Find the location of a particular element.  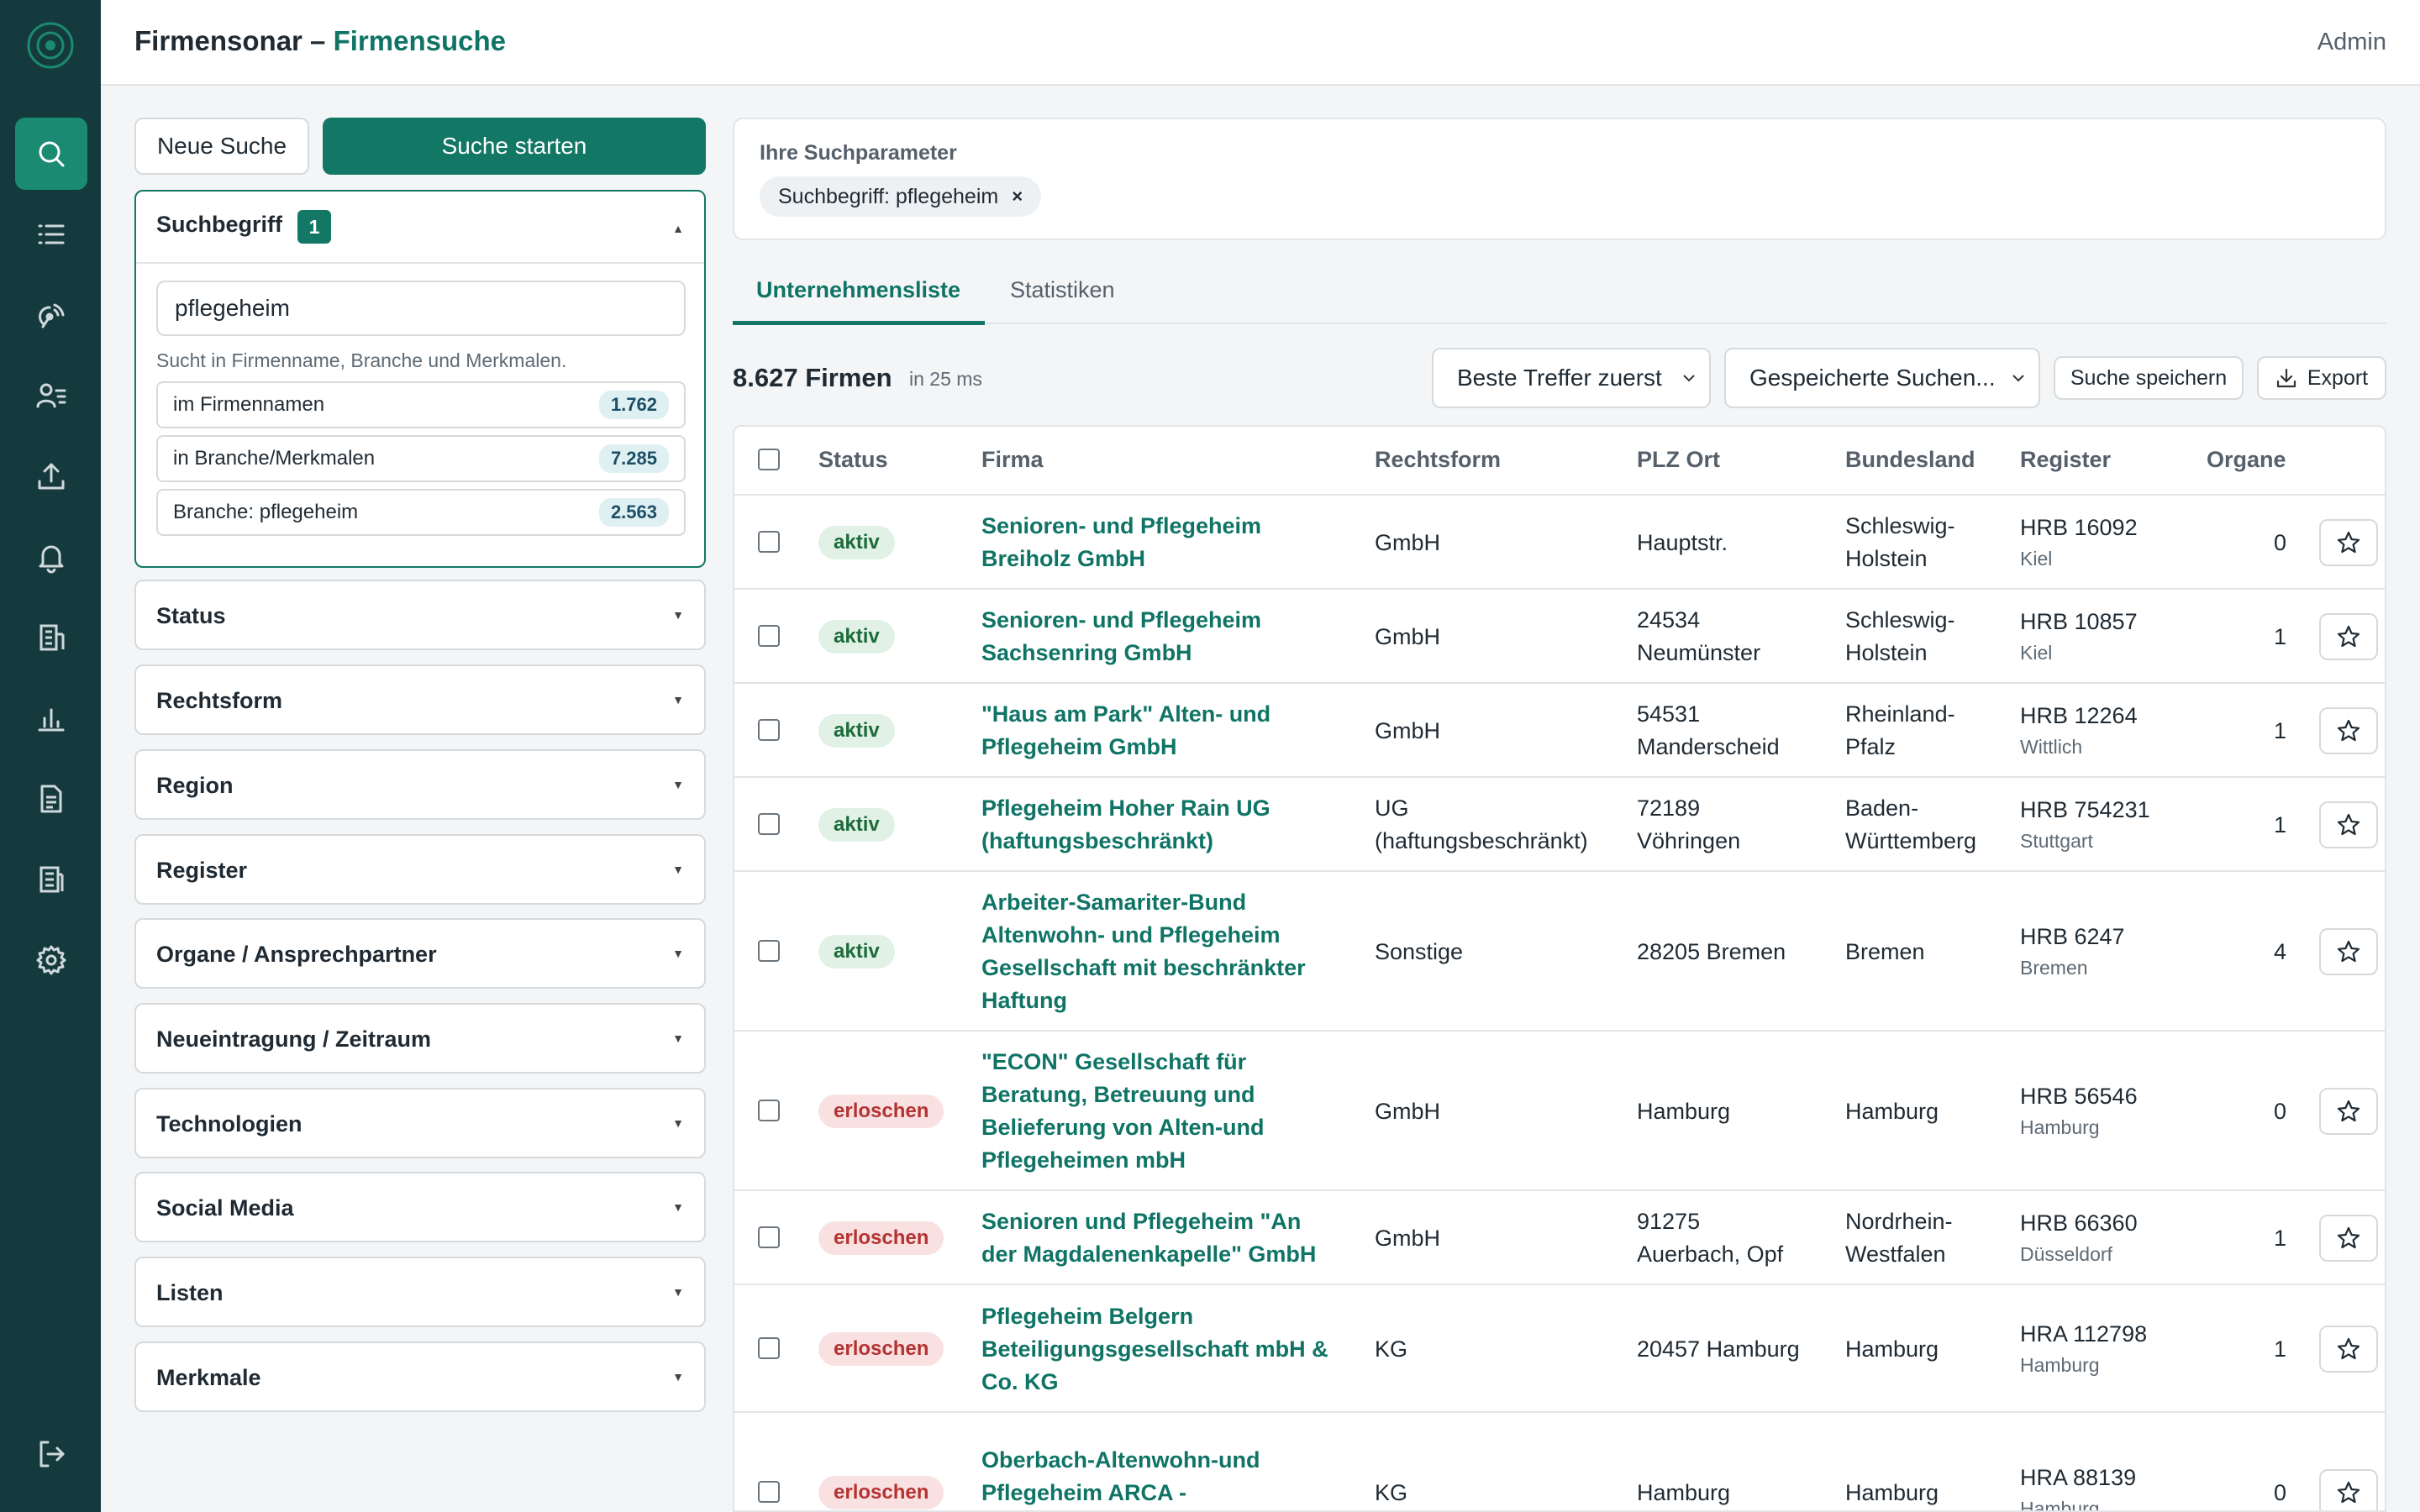

nav-contacts is located at coordinates (51, 396).